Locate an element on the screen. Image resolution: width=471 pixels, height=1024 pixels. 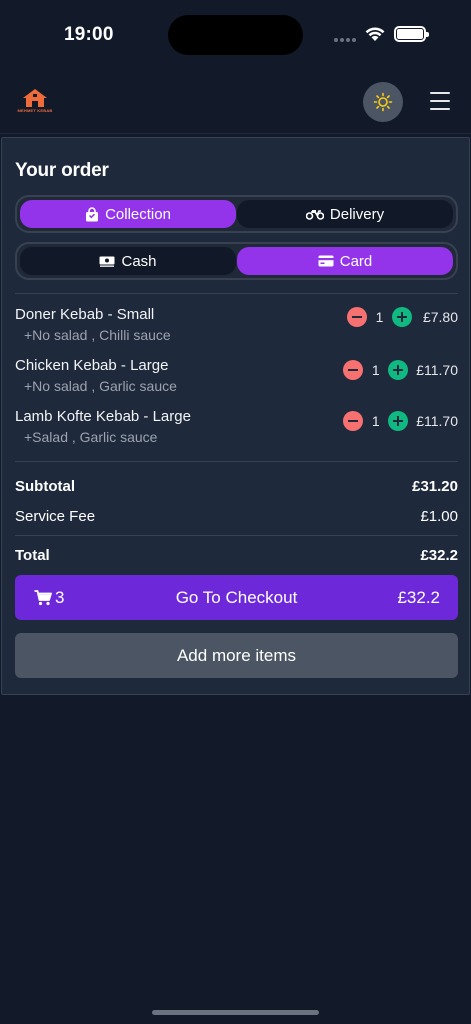
brand-logo: MEHMET KEBAB is located at coordinates (35, 101).